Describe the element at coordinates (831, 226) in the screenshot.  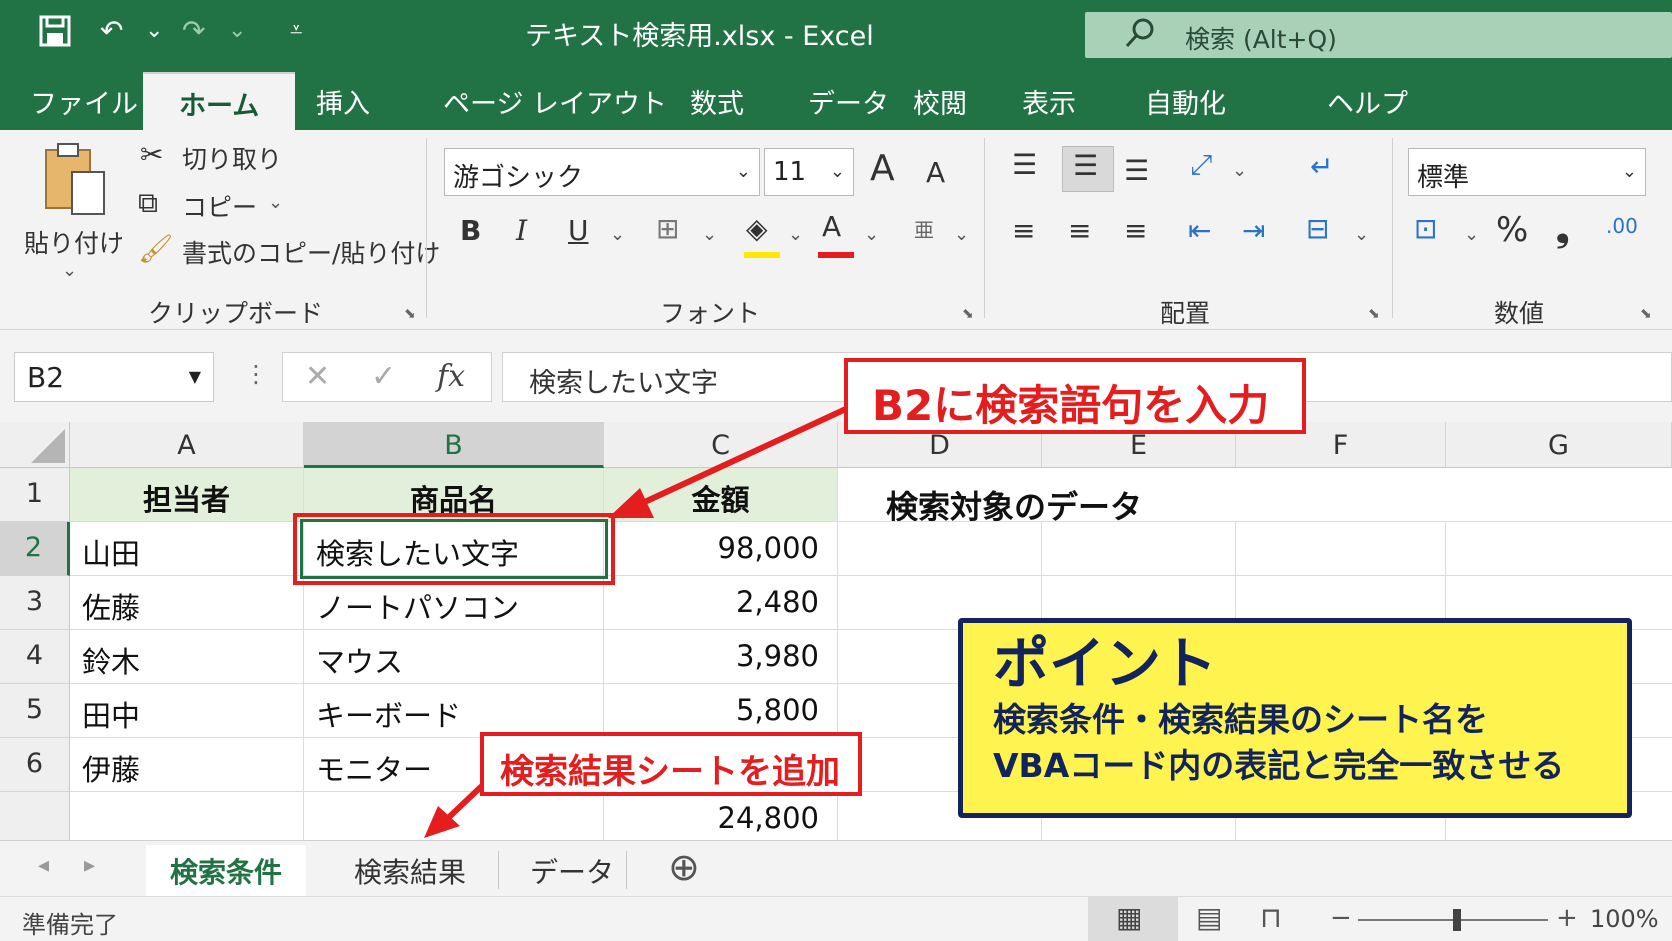
I see `font-color-button: A` at that location.